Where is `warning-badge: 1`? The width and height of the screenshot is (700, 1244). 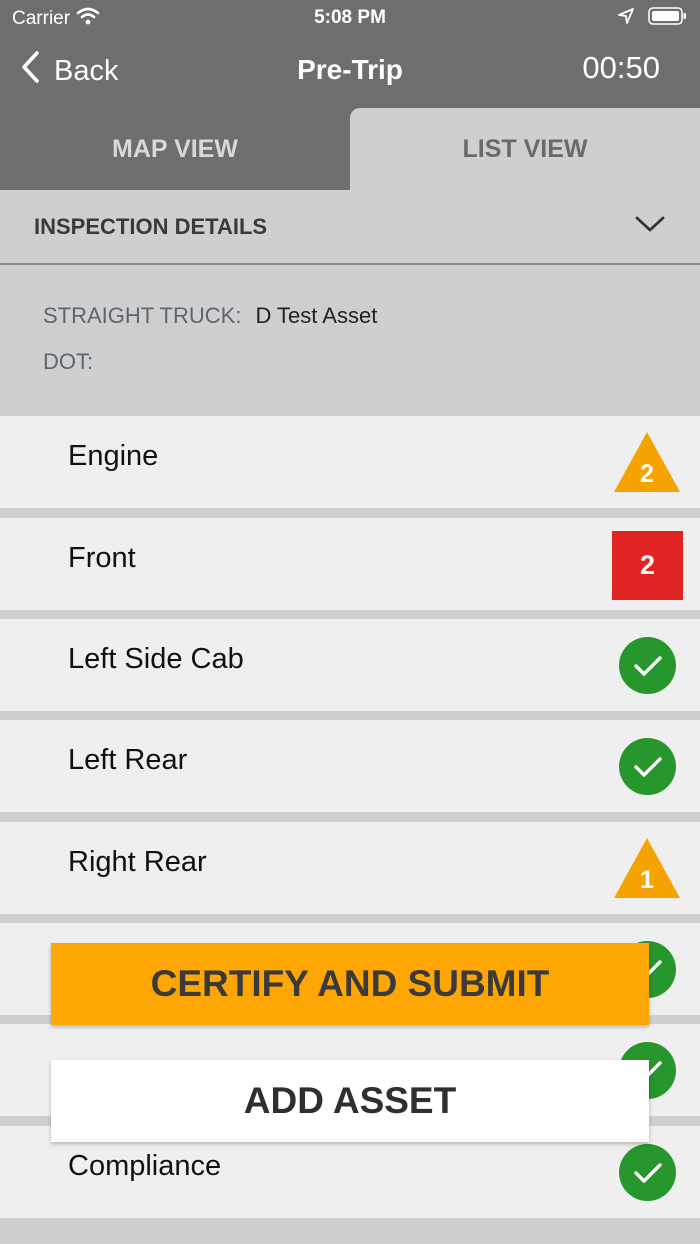 warning-badge: 1 is located at coordinates (647, 868).